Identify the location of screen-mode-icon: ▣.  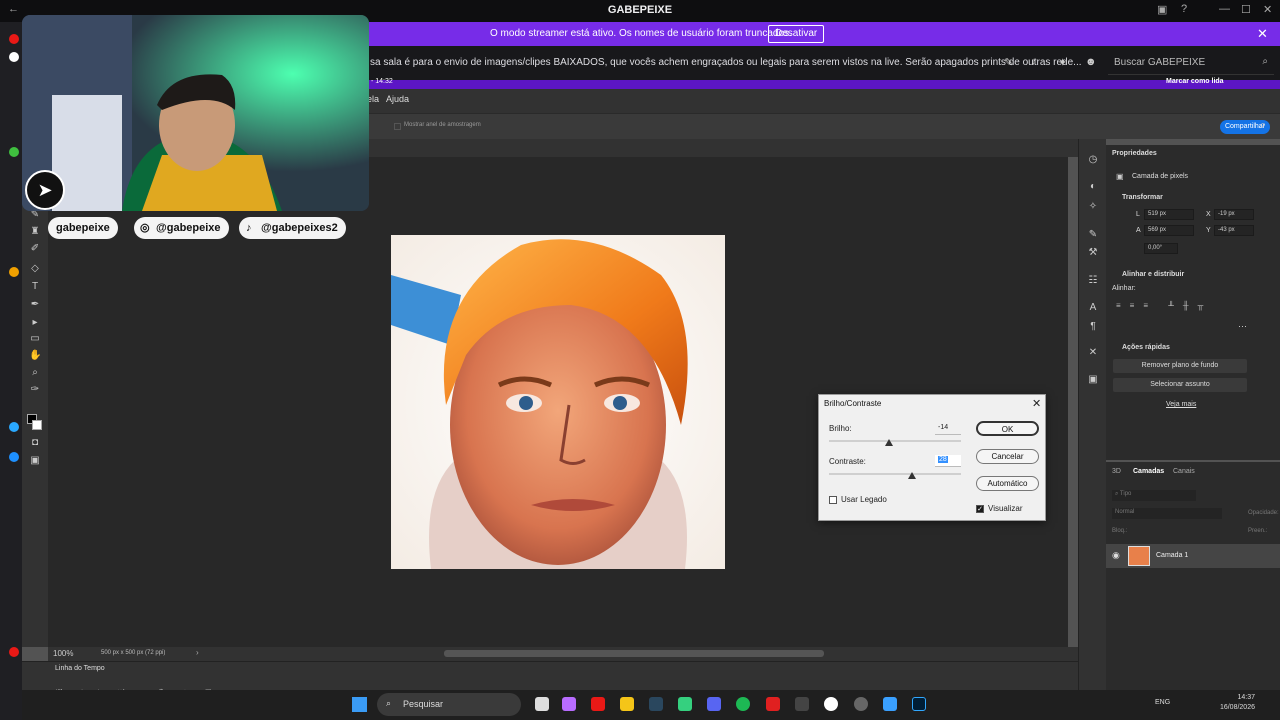
(35, 461).